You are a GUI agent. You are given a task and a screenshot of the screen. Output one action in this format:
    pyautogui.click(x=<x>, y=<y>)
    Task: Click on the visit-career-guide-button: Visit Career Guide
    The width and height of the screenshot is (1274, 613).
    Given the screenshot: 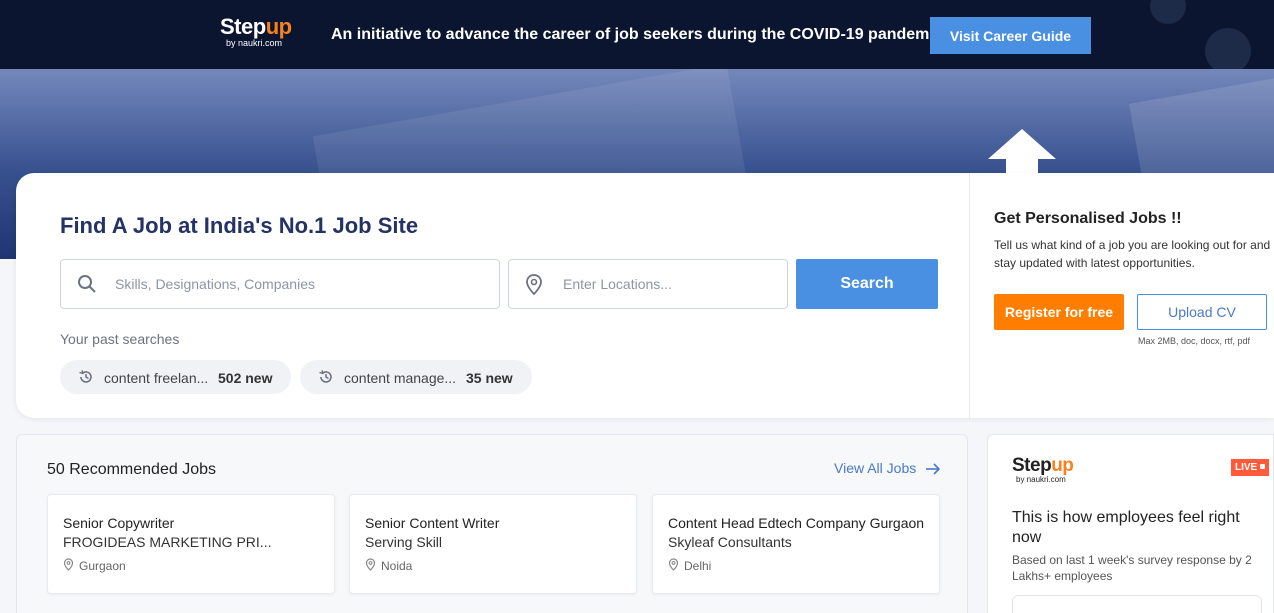 What is the action you would take?
    pyautogui.click(x=1010, y=35)
    